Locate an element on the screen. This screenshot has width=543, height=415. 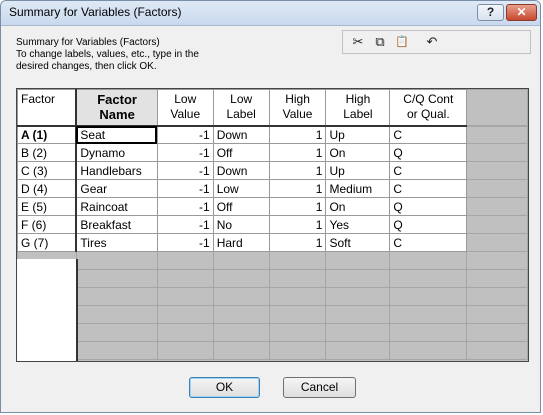
header-high-value: High Value is located at coordinates (297, 108).